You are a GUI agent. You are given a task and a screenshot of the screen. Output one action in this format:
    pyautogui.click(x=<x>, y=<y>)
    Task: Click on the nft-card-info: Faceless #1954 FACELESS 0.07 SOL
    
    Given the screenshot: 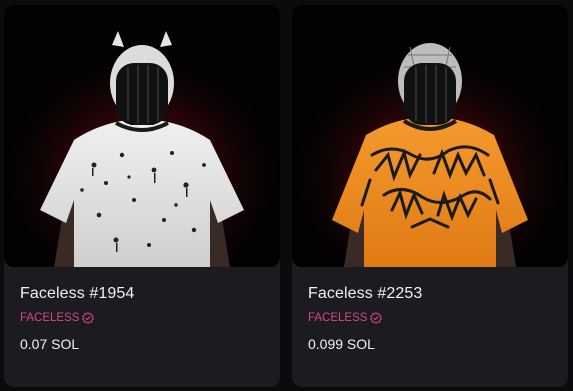 What is the action you would take?
    pyautogui.click(x=145, y=309)
    